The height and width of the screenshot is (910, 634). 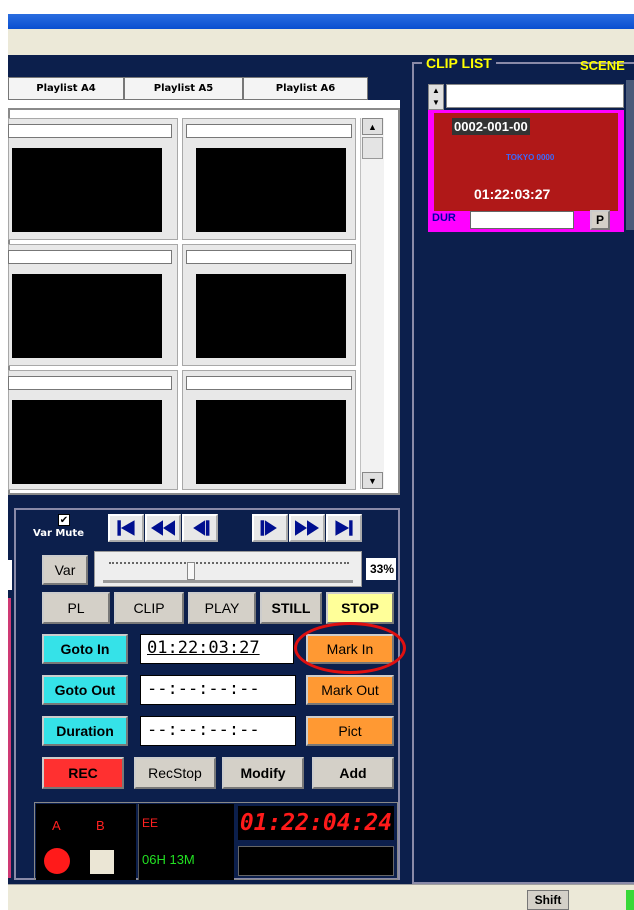 I want to click on record-indicator-icon, so click(x=57, y=861).